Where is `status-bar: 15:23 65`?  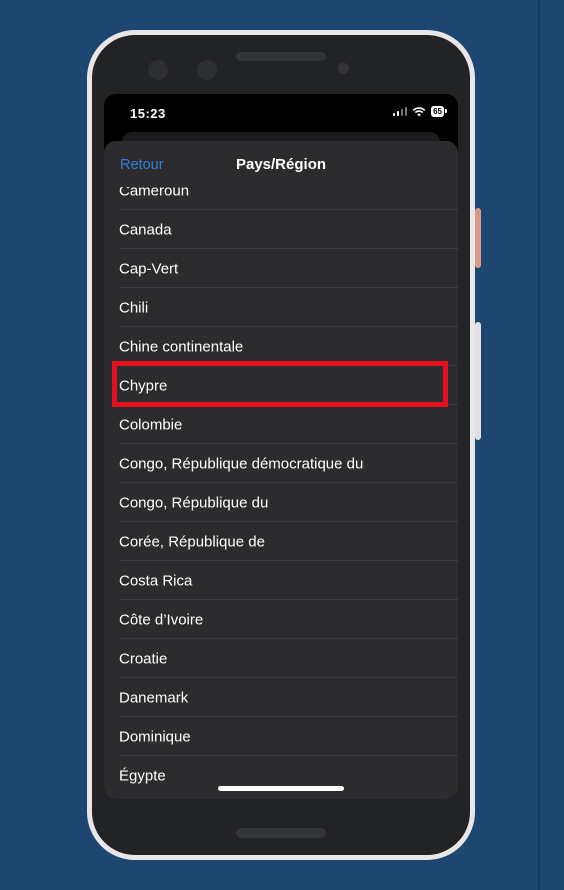 status-bar: 15:23 65 is located at coordinates (281, 113).